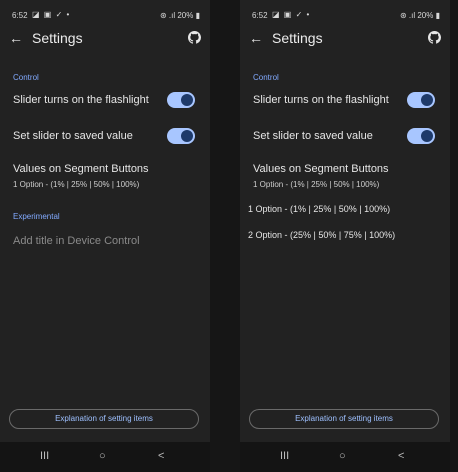 This screenshot has width=458, height=472. I want to click on menu-option-2: 2 Option - (25% | 50% | 75% | 100%), so click(321, 235).